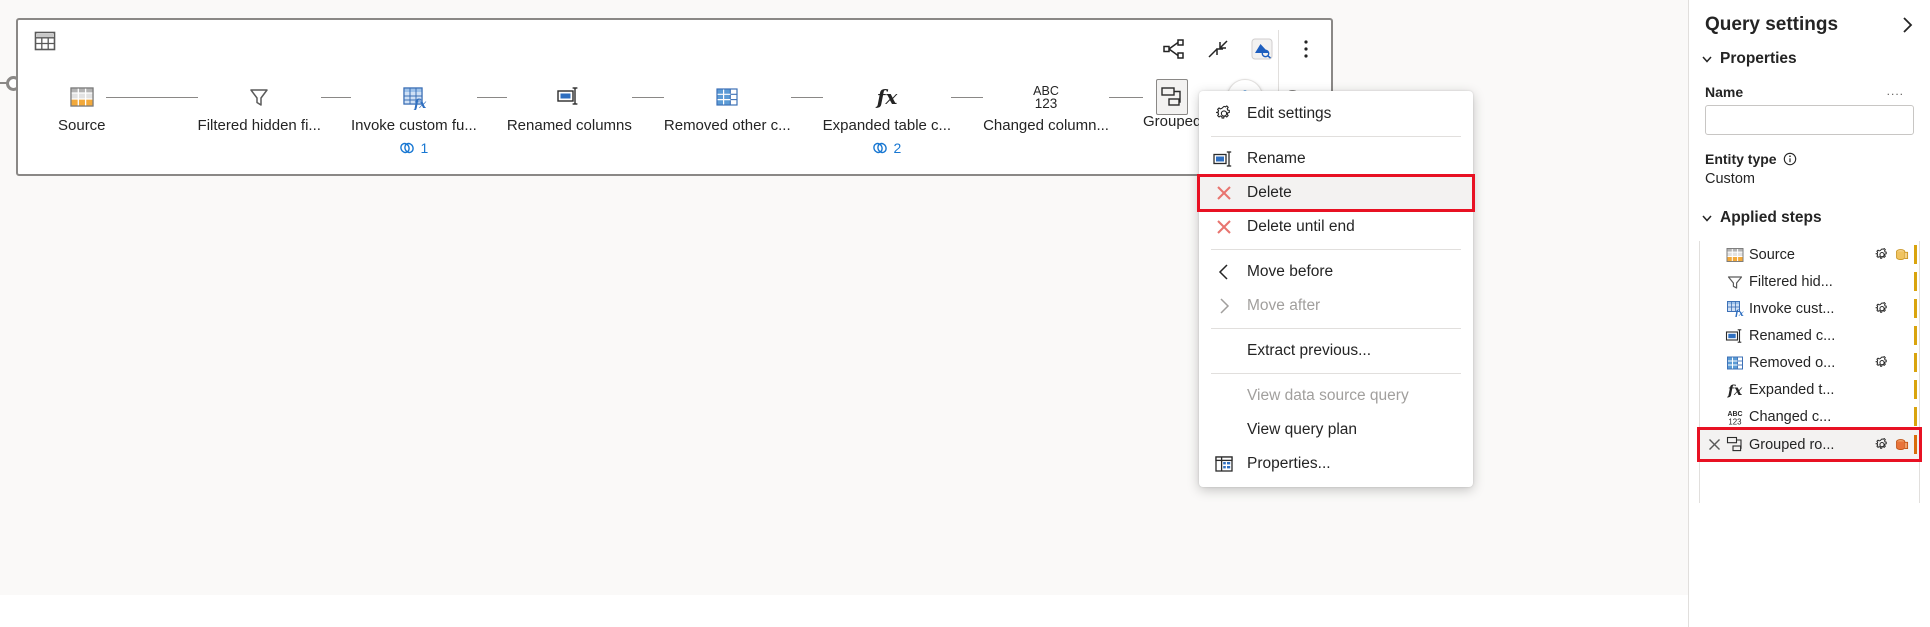  What do you see at coordinates (1172, 121) in the screenshot?
I see `flow-step-label: Grouped` at bounding box center [1172, 121].